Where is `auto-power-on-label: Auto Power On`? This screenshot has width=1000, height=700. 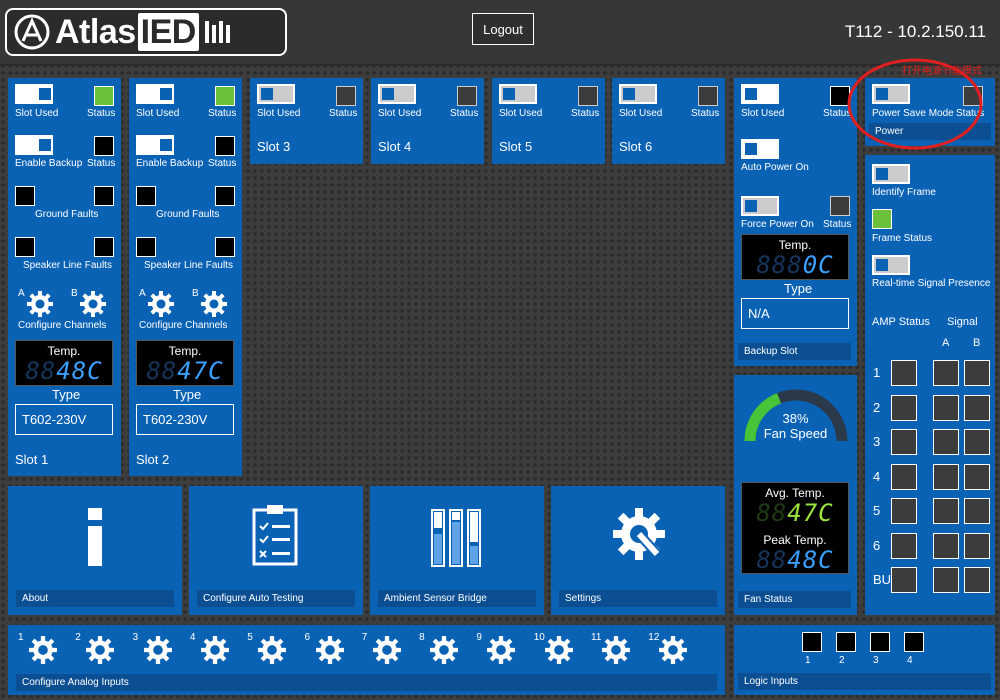
auto-power-on-label: Auto Power On is located at coordinates (775, 167).